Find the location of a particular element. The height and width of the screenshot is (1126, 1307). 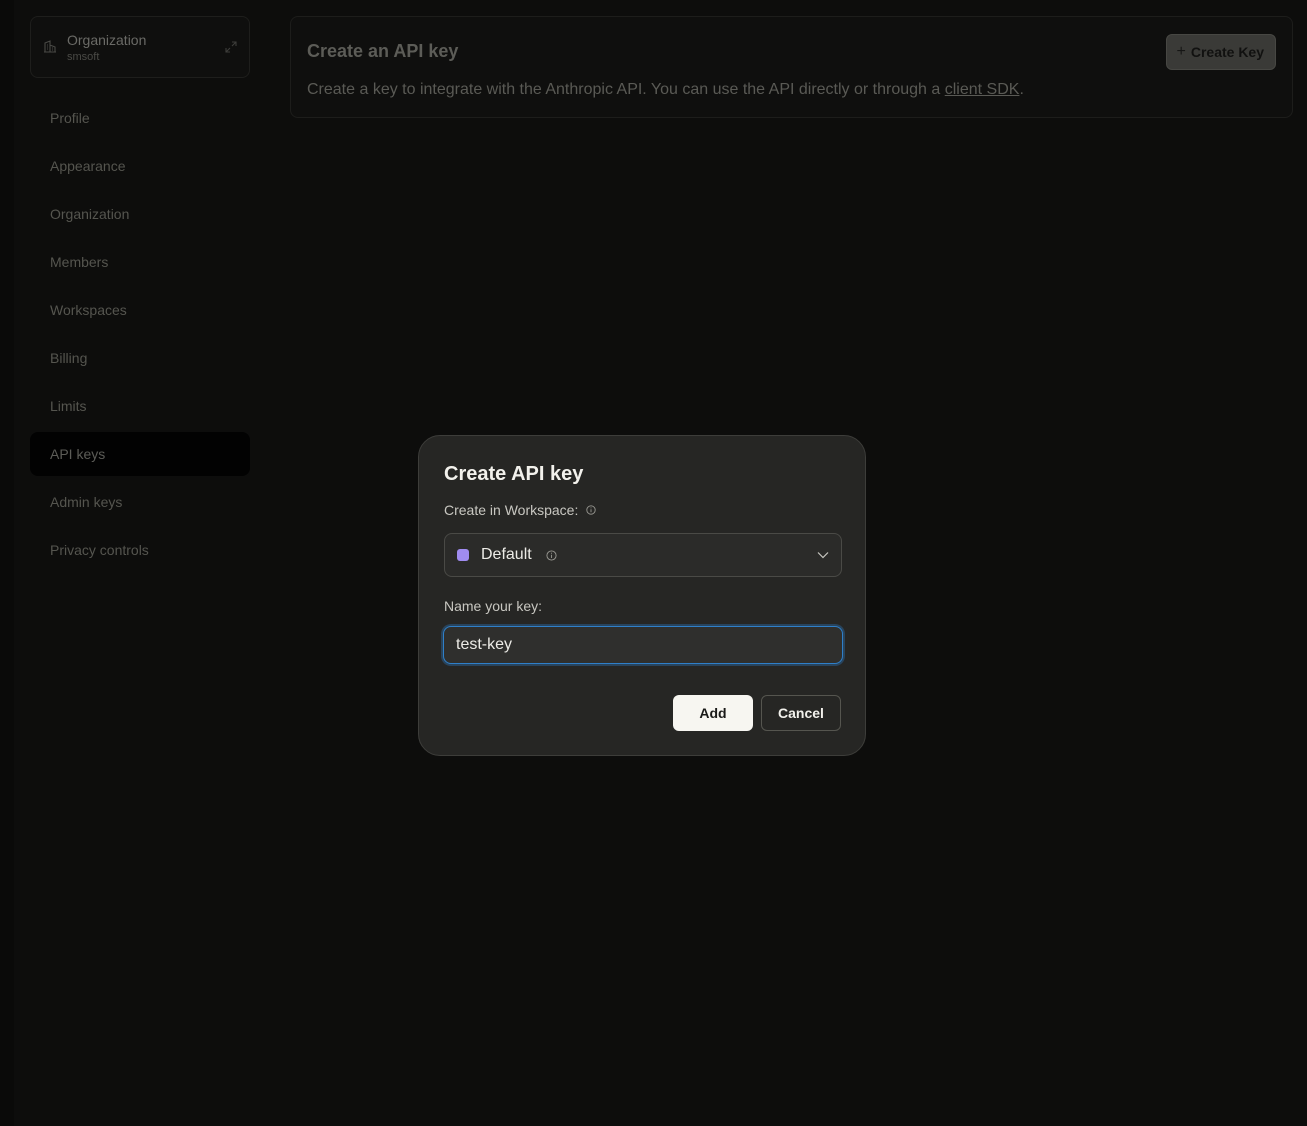

workspace-label-text: Create in Workspace: is located at coordinates (511, 510).